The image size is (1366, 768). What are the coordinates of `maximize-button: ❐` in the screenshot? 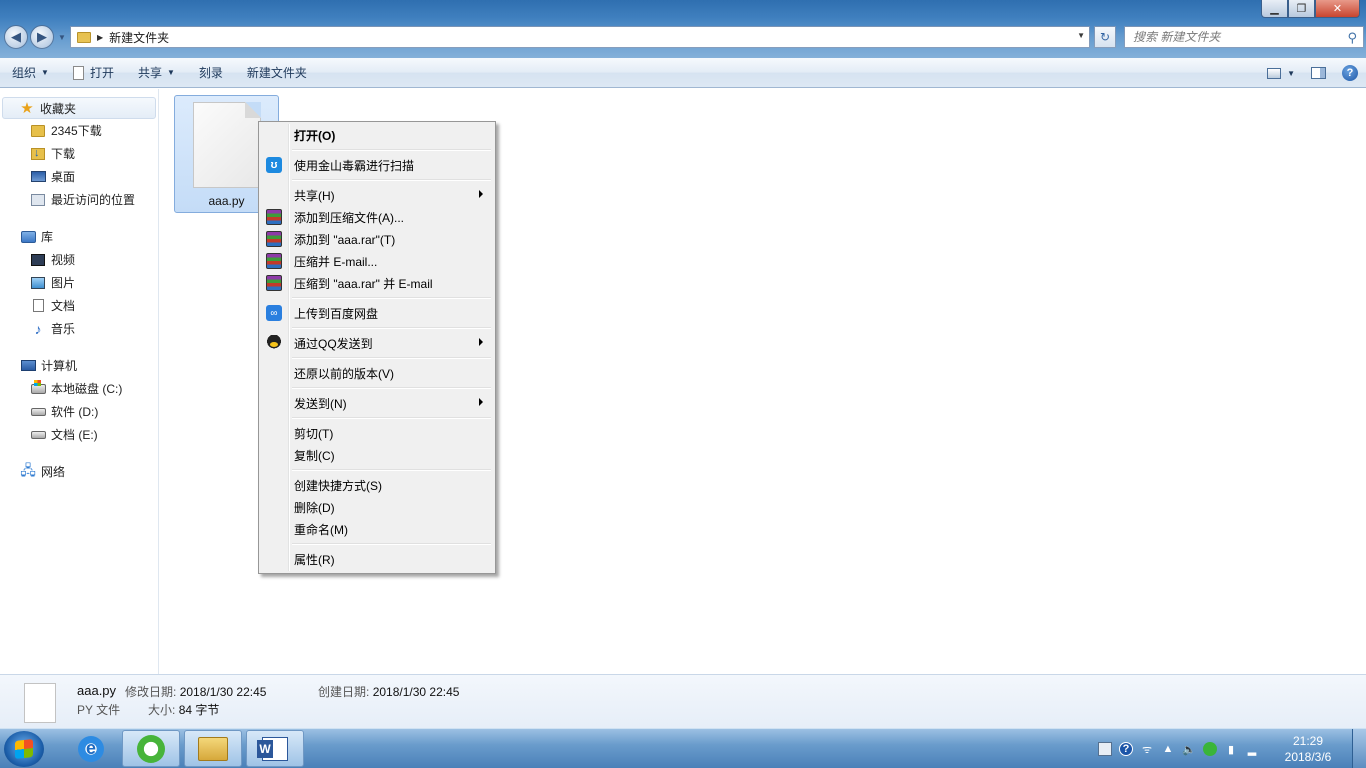 It's located at (1301, 9).